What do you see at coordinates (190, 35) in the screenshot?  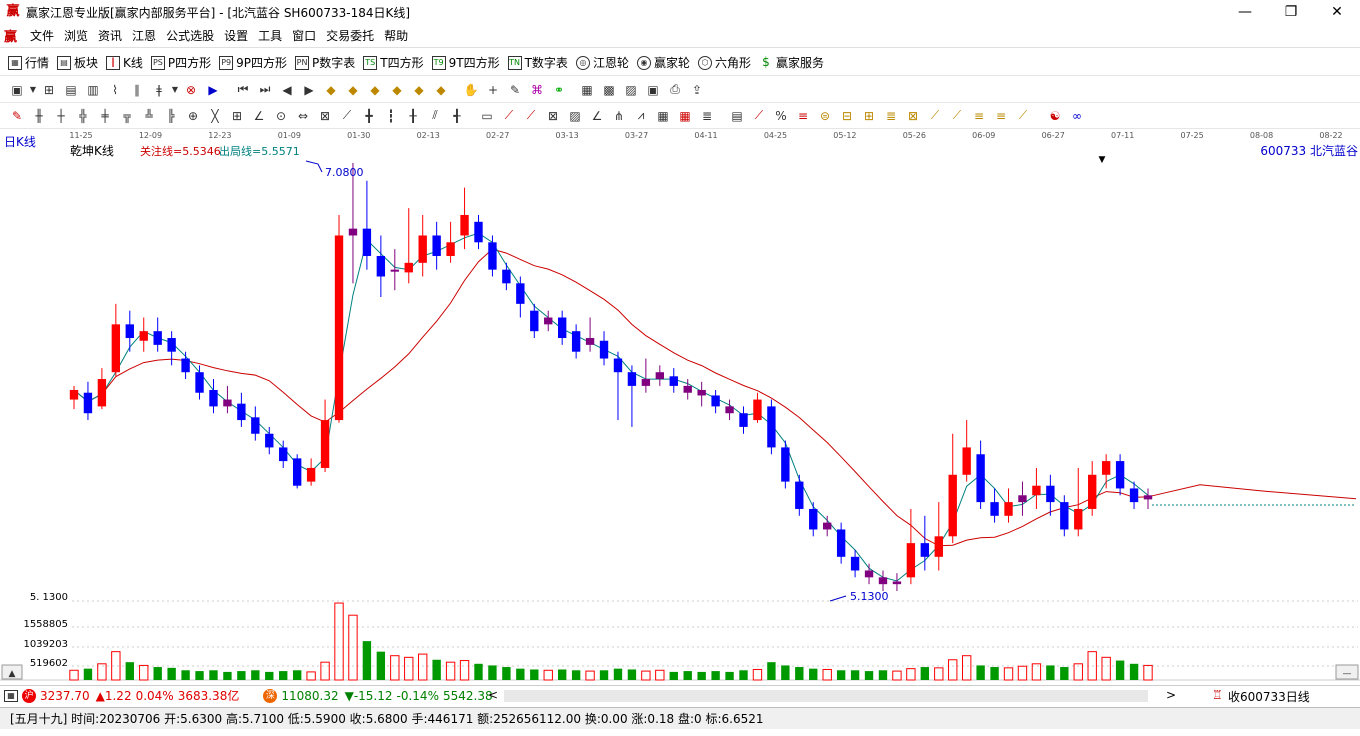 I see `menu-formula: 公式选股` at bounding box center [190, 35].